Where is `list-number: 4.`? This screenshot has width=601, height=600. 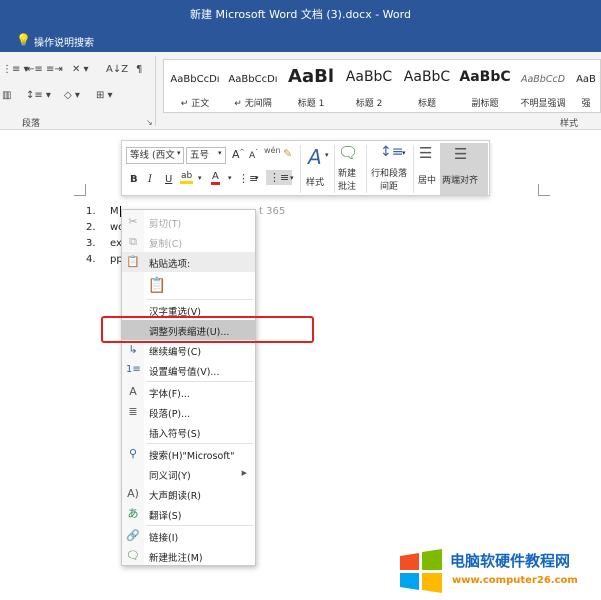
list-number: 4. is located at coordinates (91, 259).